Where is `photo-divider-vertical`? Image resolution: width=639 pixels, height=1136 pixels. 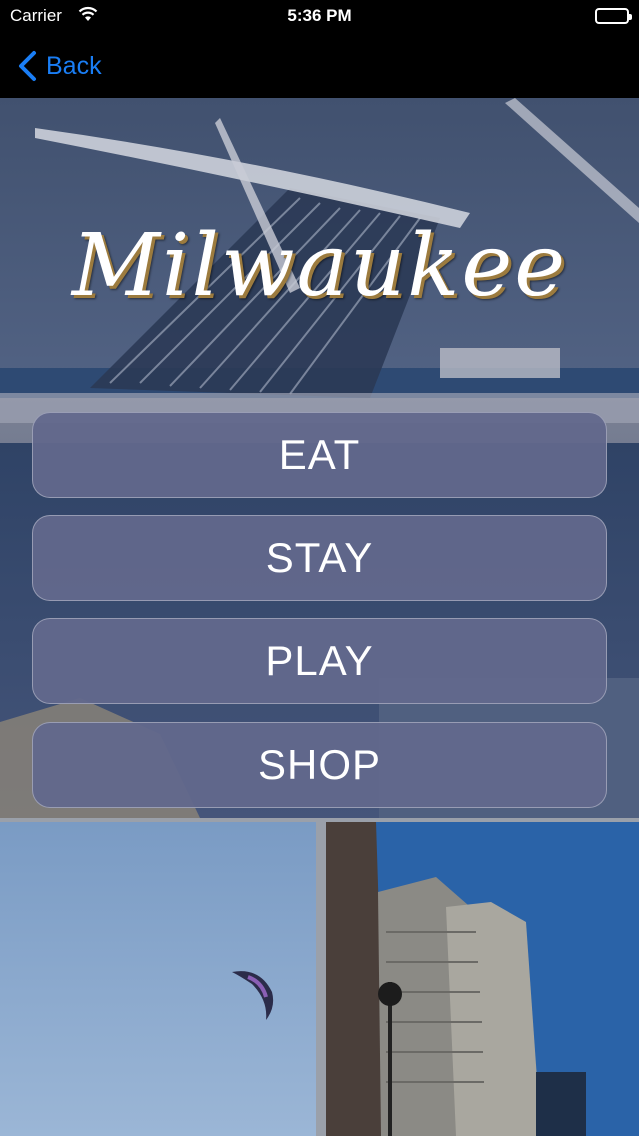
photo-divider-vertical is located at coordinates (321, 979).